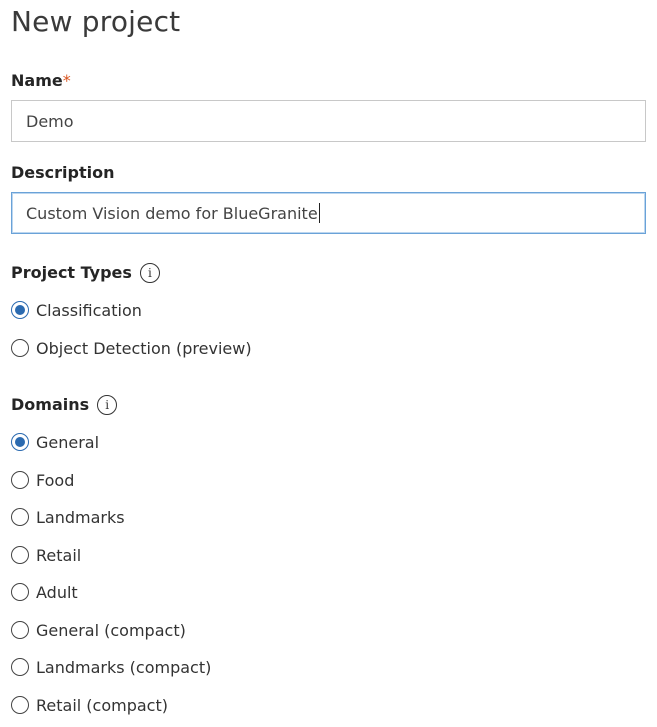 The width and height of the screenshot is (657, 727). What do you see at coordinates (111, 630) in the screenshot?
I see `radio-label: General (compact)` at bounding box center [111, 630].